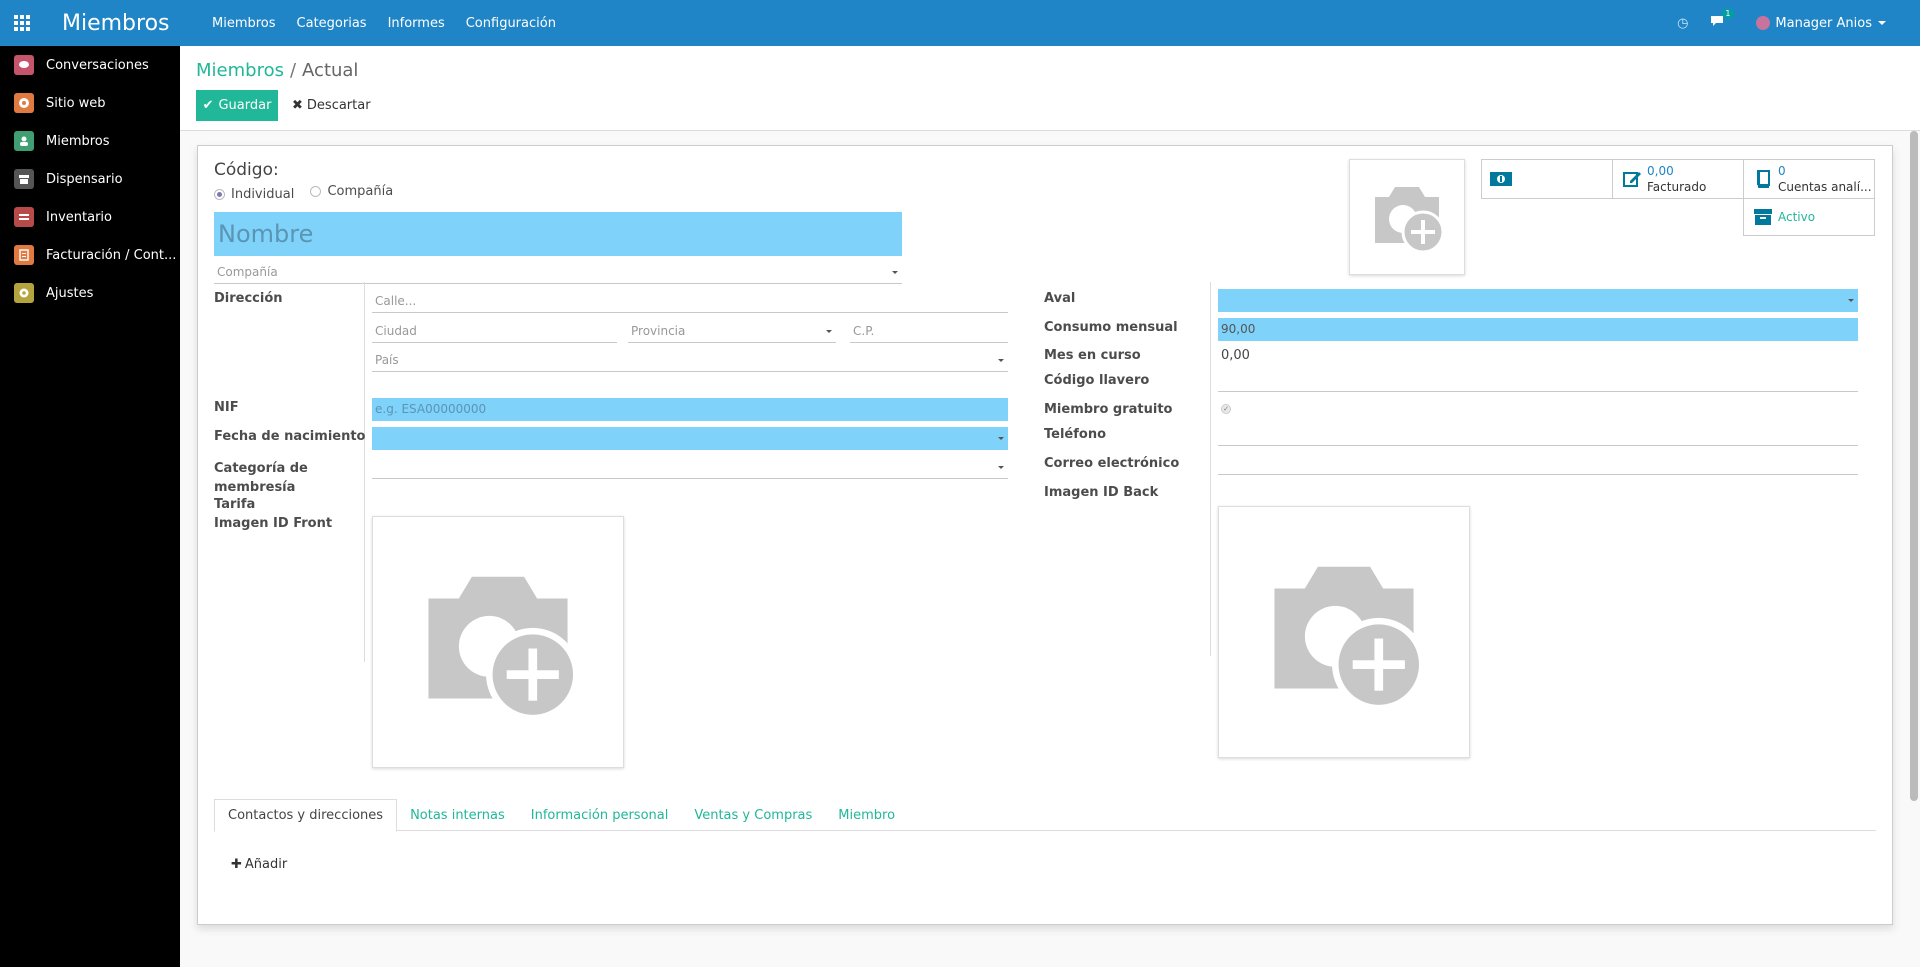  What do you see at coordinates (1108, 409) in the screenshot?
I see `free-member-label: Miembro gratuito` at bounding box center [1108, 409].